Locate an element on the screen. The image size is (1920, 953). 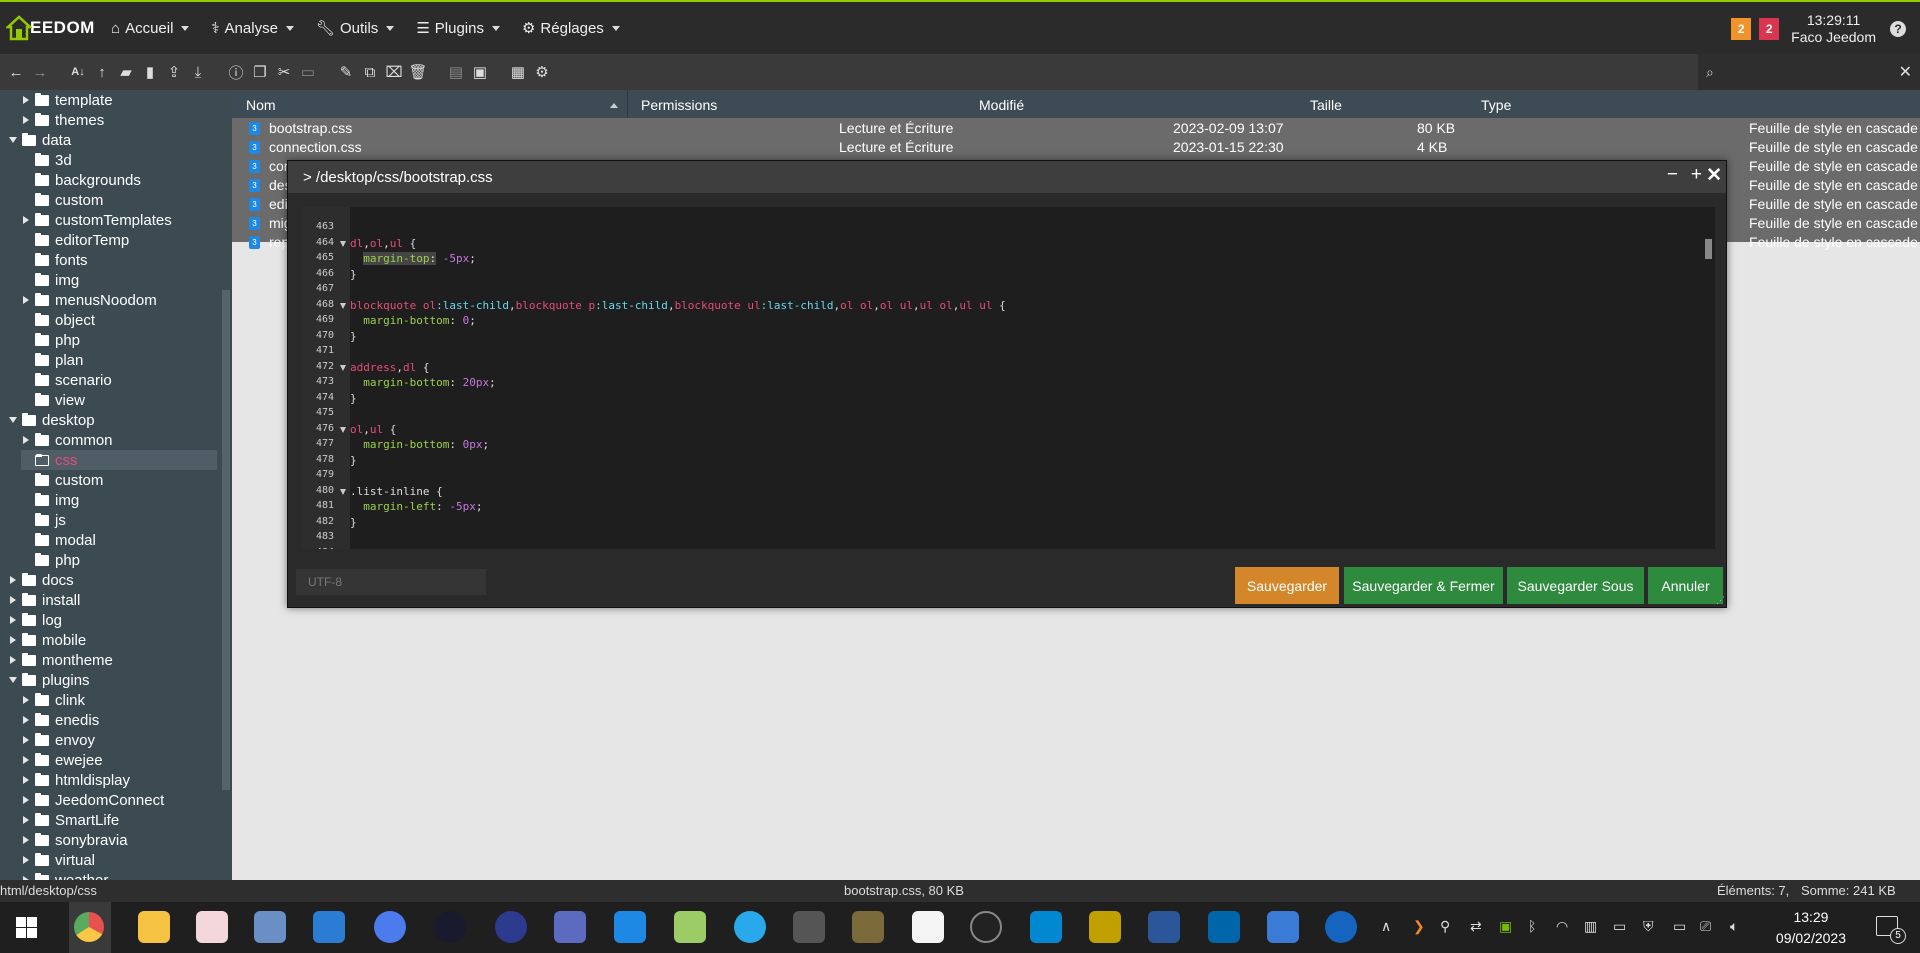
tree-item-modal: modal is located at coordinates (58, 540).